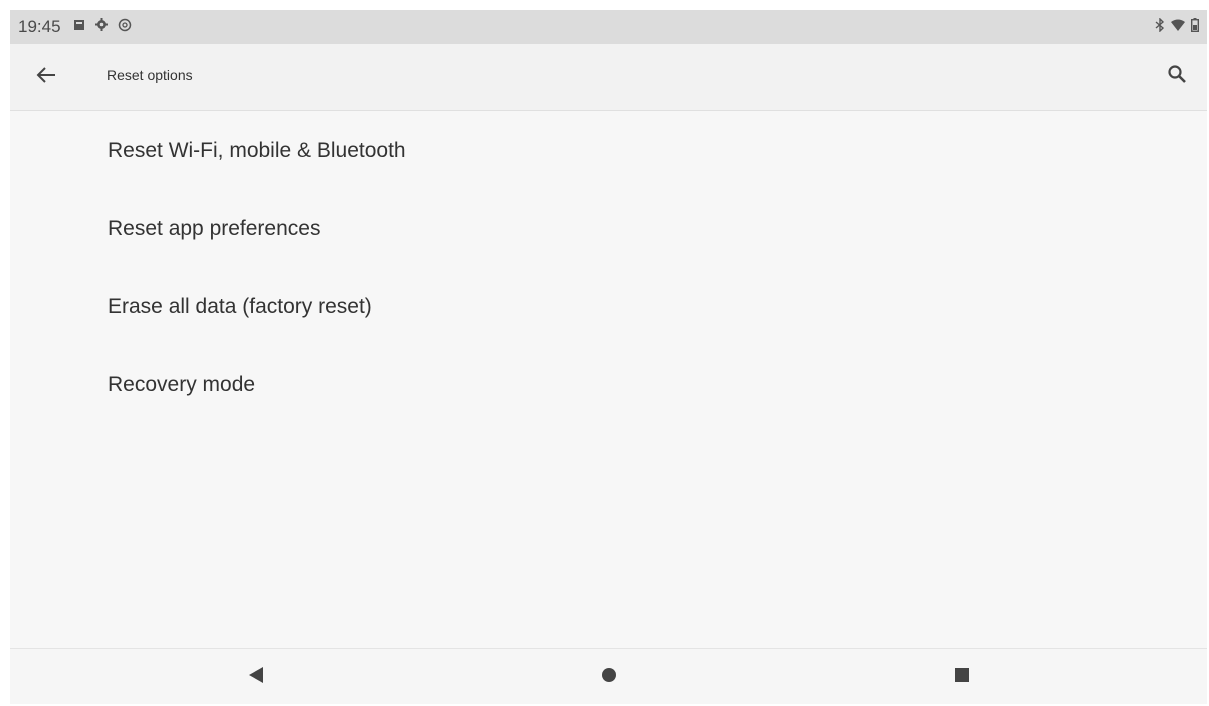  What do you see at coordinates (240, 306) in the screenshot?
I see `list-item-label: Erase all data (factory reset)` at bounding box center [240, 306].